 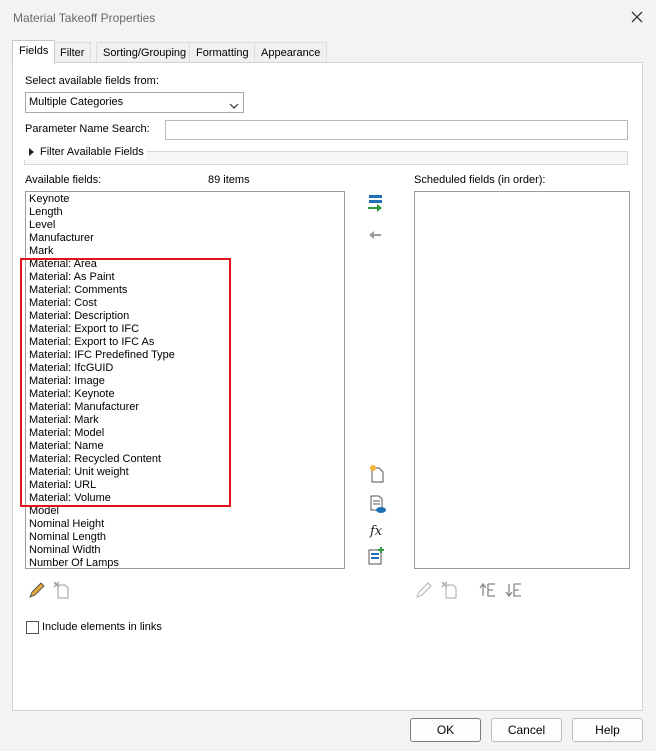 I want to click on include-links-checkbox, so click(x=32, y=627).